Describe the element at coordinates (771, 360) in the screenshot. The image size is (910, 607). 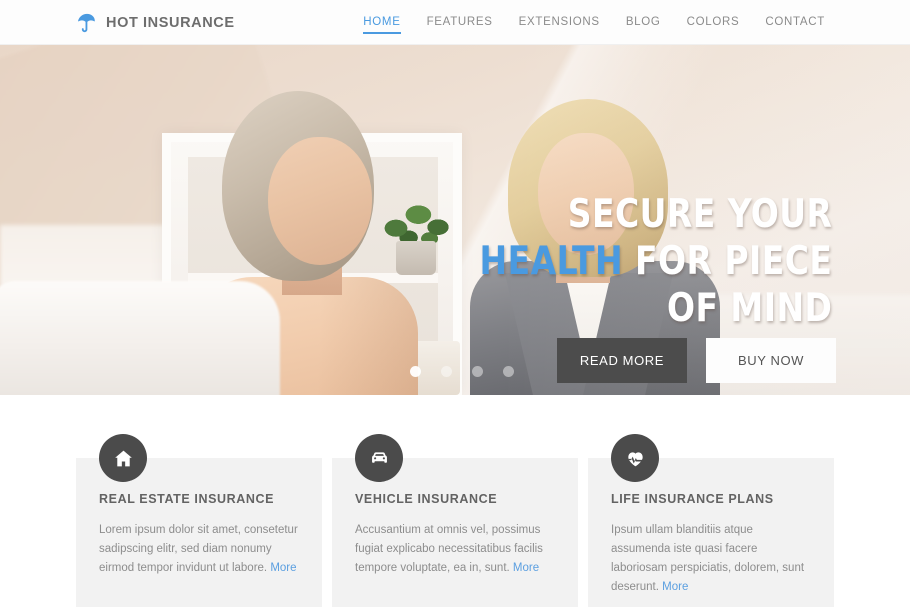
I see `buy-now-button: BUY NOW` at that location.